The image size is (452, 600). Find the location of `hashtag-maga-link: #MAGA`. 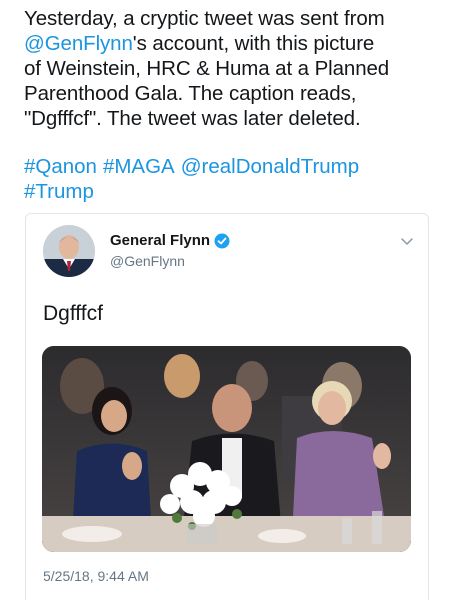

hashtag-maga-link: #MAGA is located at coordinates (139, 166).